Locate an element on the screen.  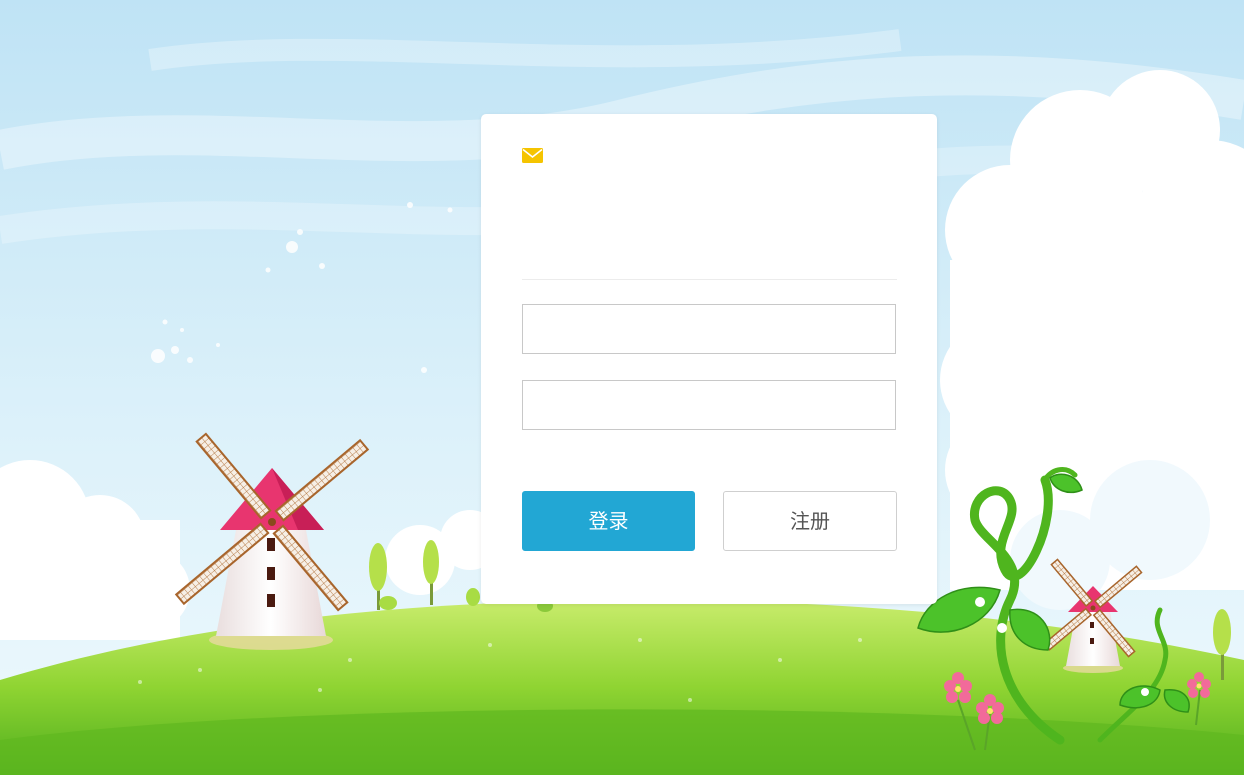
card-divider is located at coordinates (709, 279).